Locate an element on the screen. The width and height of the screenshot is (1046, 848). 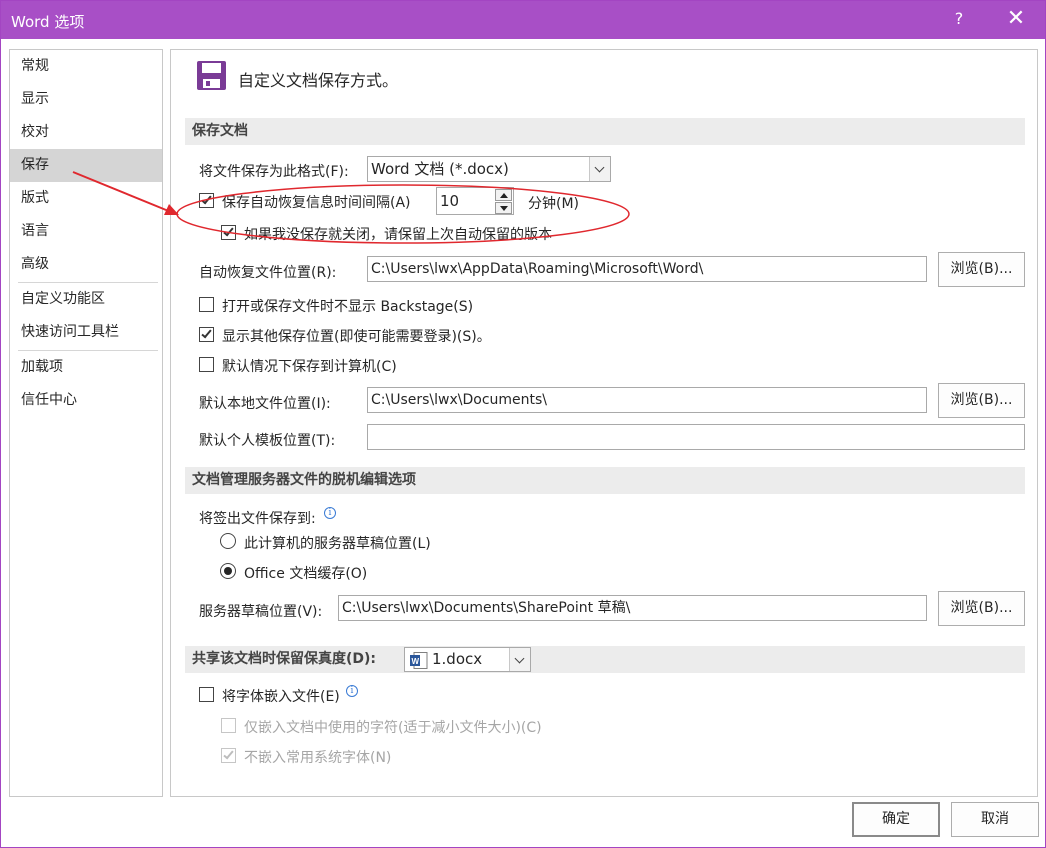
template-location-input is located at coordinates (696, 437).